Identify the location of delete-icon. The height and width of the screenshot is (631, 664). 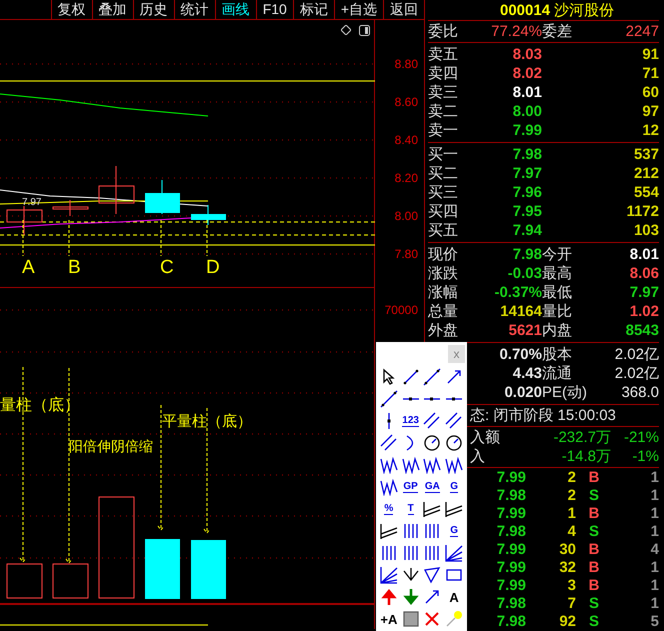
(432, 619).